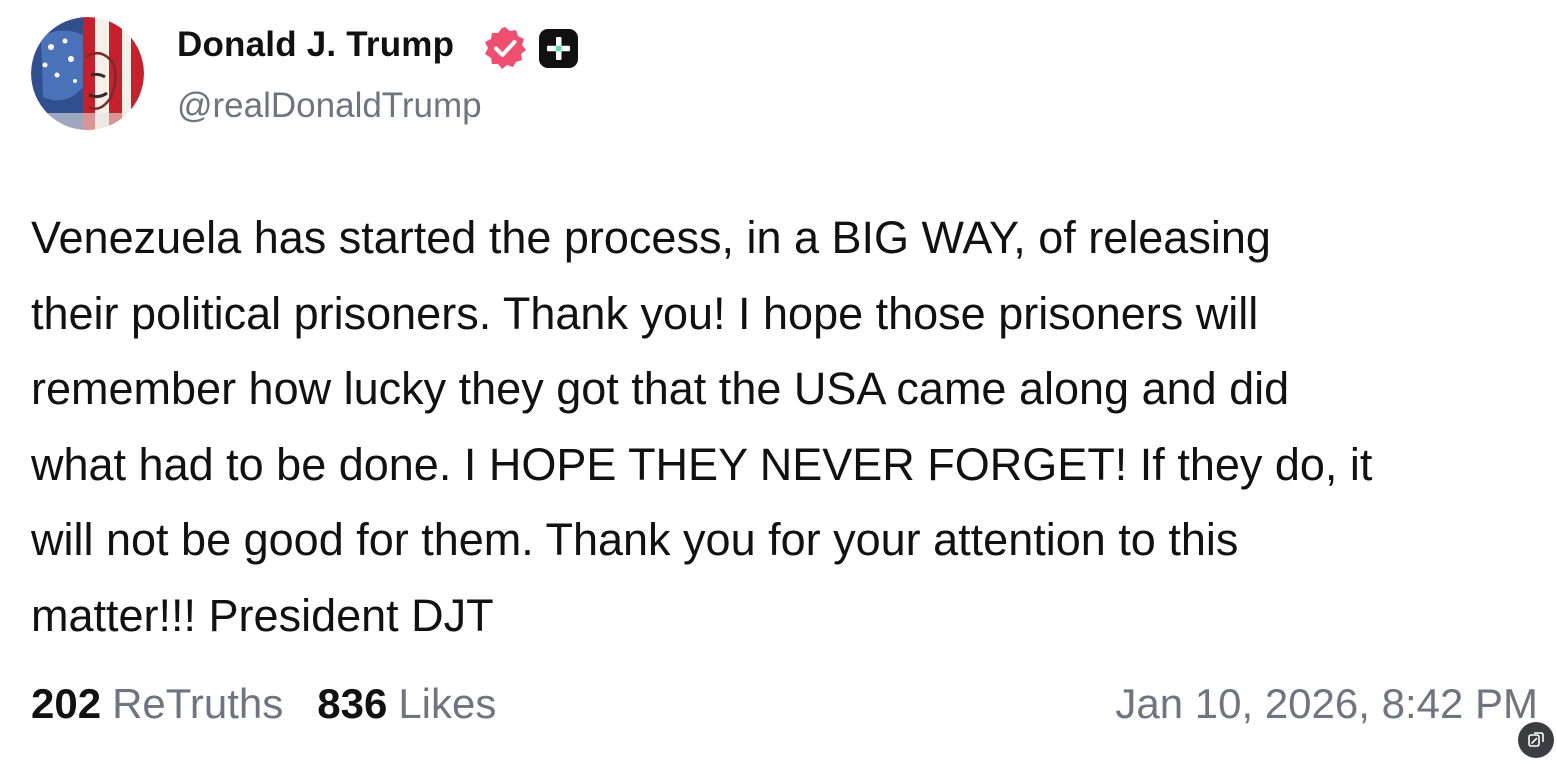 The height and width of the screenshot is (764, 1557). I want to click on copy-edit-icon, so click(1536, 739).